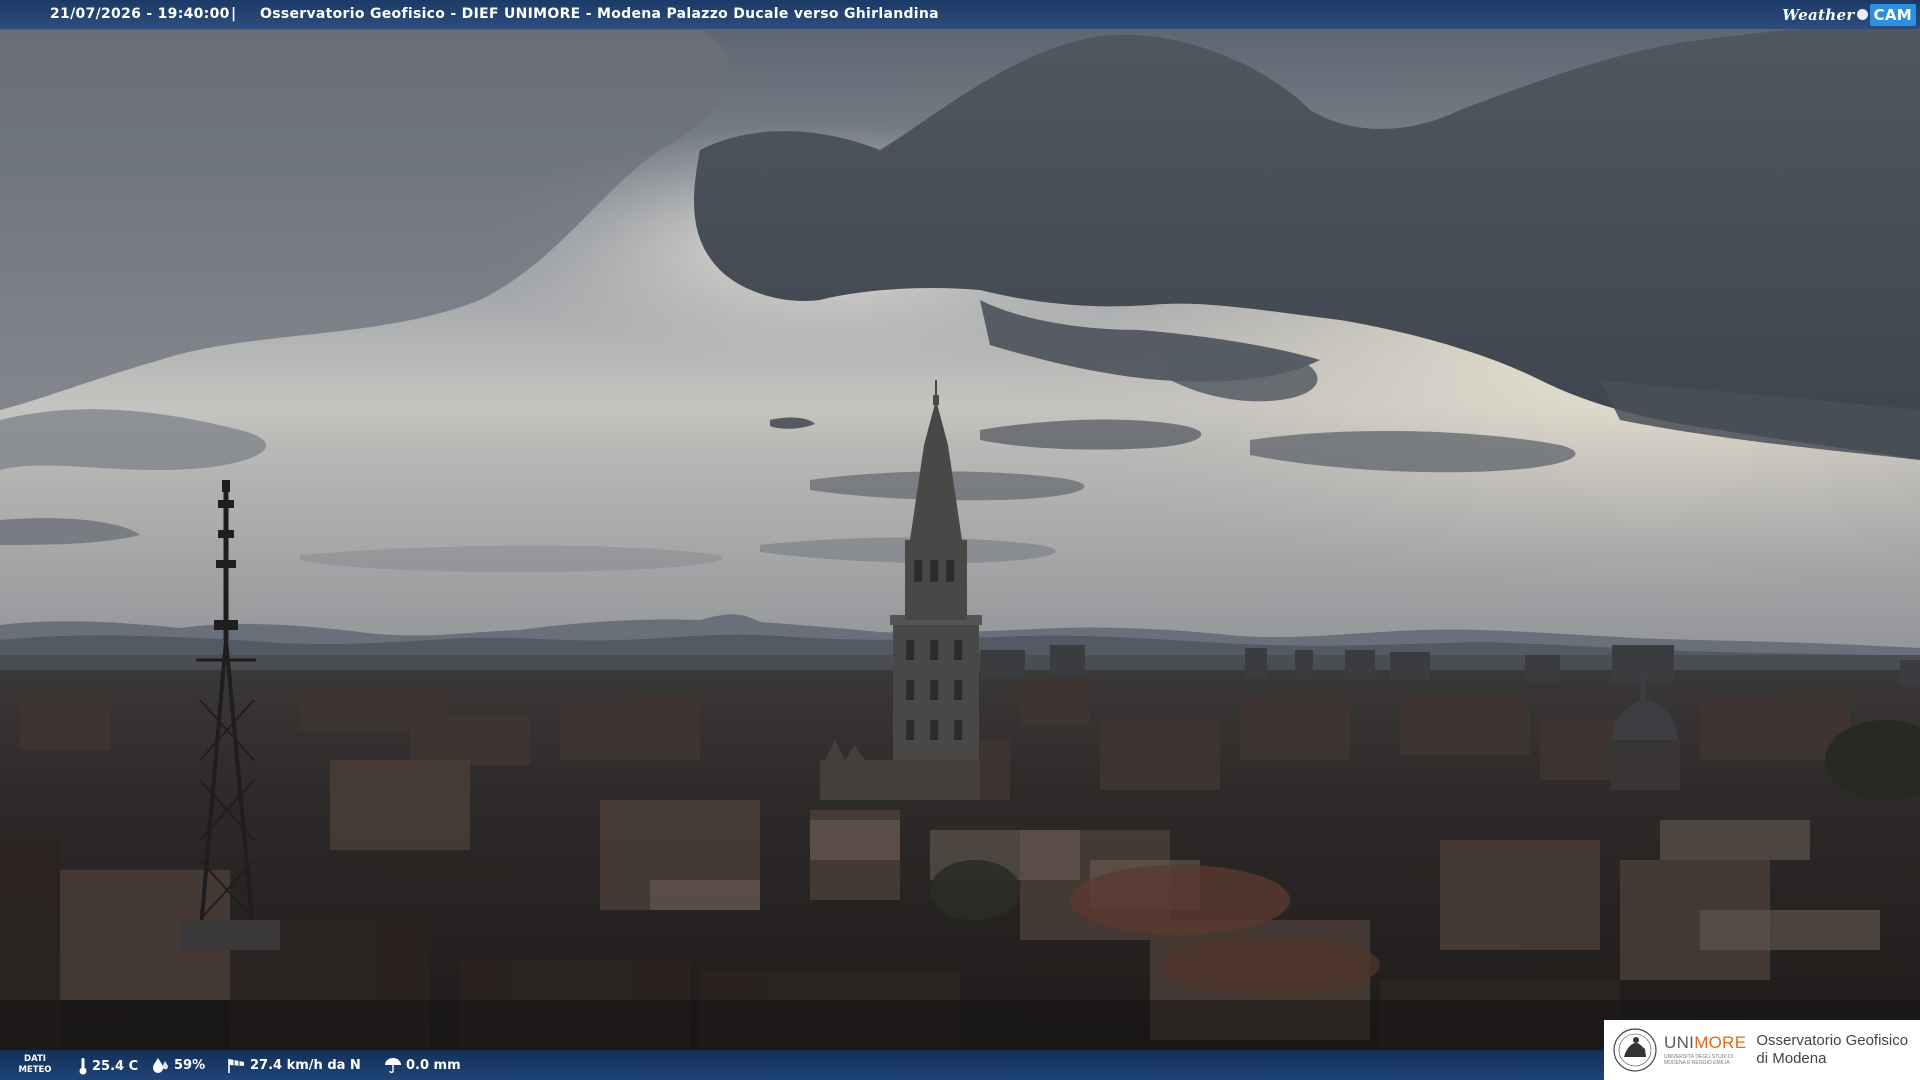 The width and height of the screenshot is (1920, 1080). What do you see at coordinates (115, 1066) in the screenshot?
I see `temperature-value: 25.4 C` at bounding box center [115, 1066].